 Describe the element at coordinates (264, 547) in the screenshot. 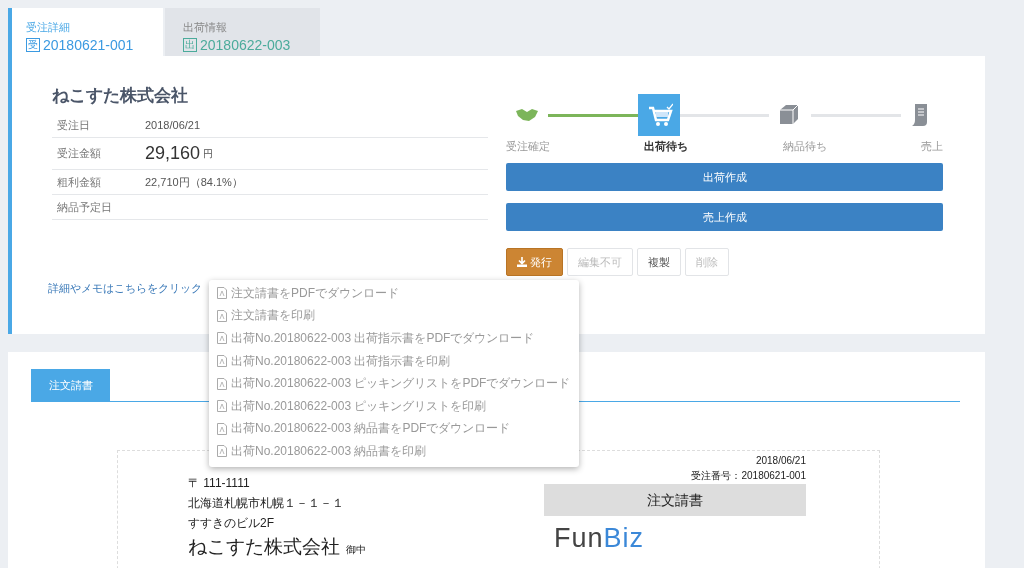

I see `recipient-name: ねこすた株式会社` at that location.